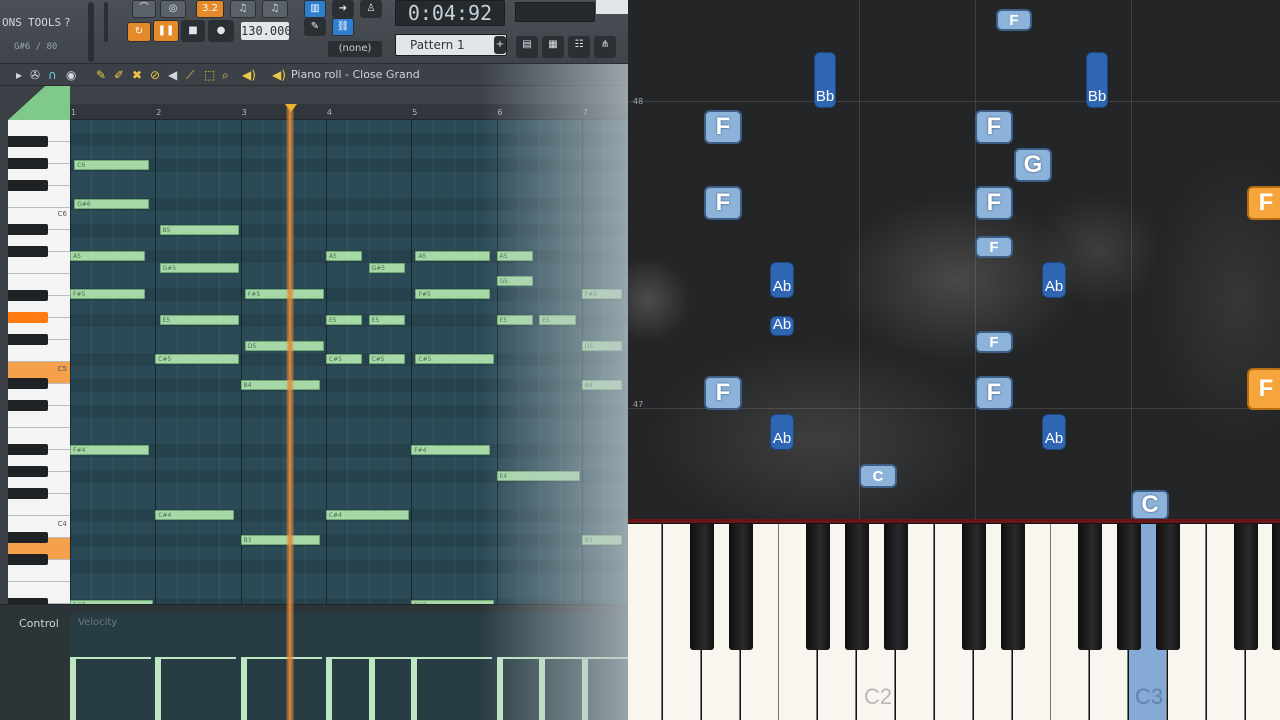 This screenshot has width=1280, height=720. I want to click on pause-button: ❚❚, so click(166, 31).